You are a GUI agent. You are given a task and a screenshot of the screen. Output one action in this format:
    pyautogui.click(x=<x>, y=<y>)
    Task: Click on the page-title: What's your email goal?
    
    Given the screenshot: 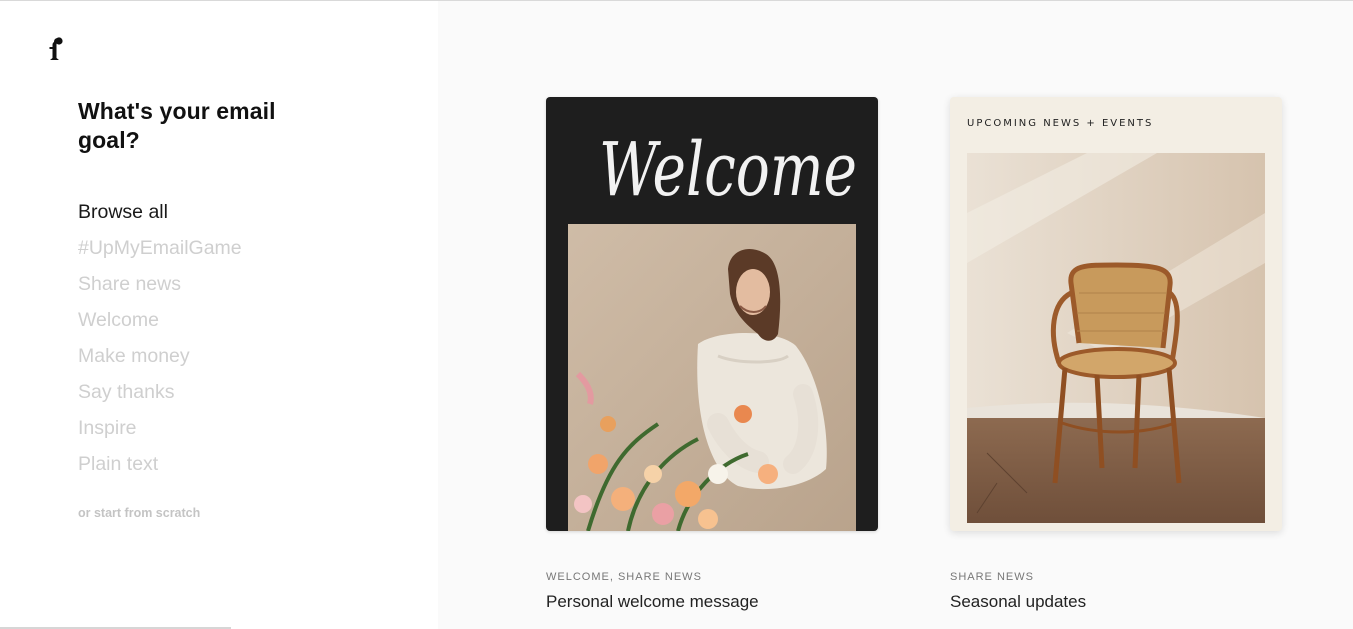 What is the action you would take?
    pyautogui.click(x=177, y=125)
    